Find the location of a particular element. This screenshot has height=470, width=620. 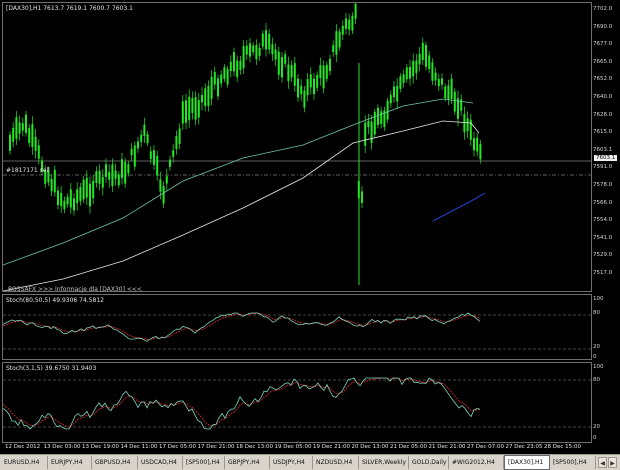

stochastic-pane-1: Stoch(80,50,5) 49.9306 74.5812 is located at coordinates (297, 327).